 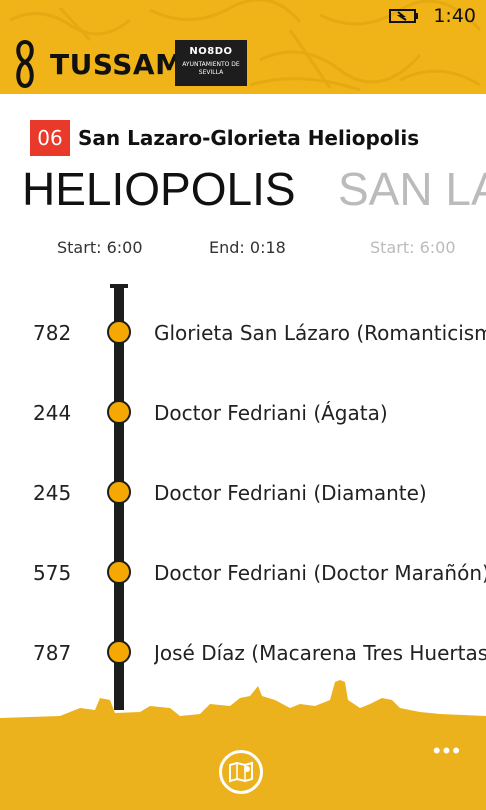 I want to click on clock: 1:40, so click(x=454, y=16).